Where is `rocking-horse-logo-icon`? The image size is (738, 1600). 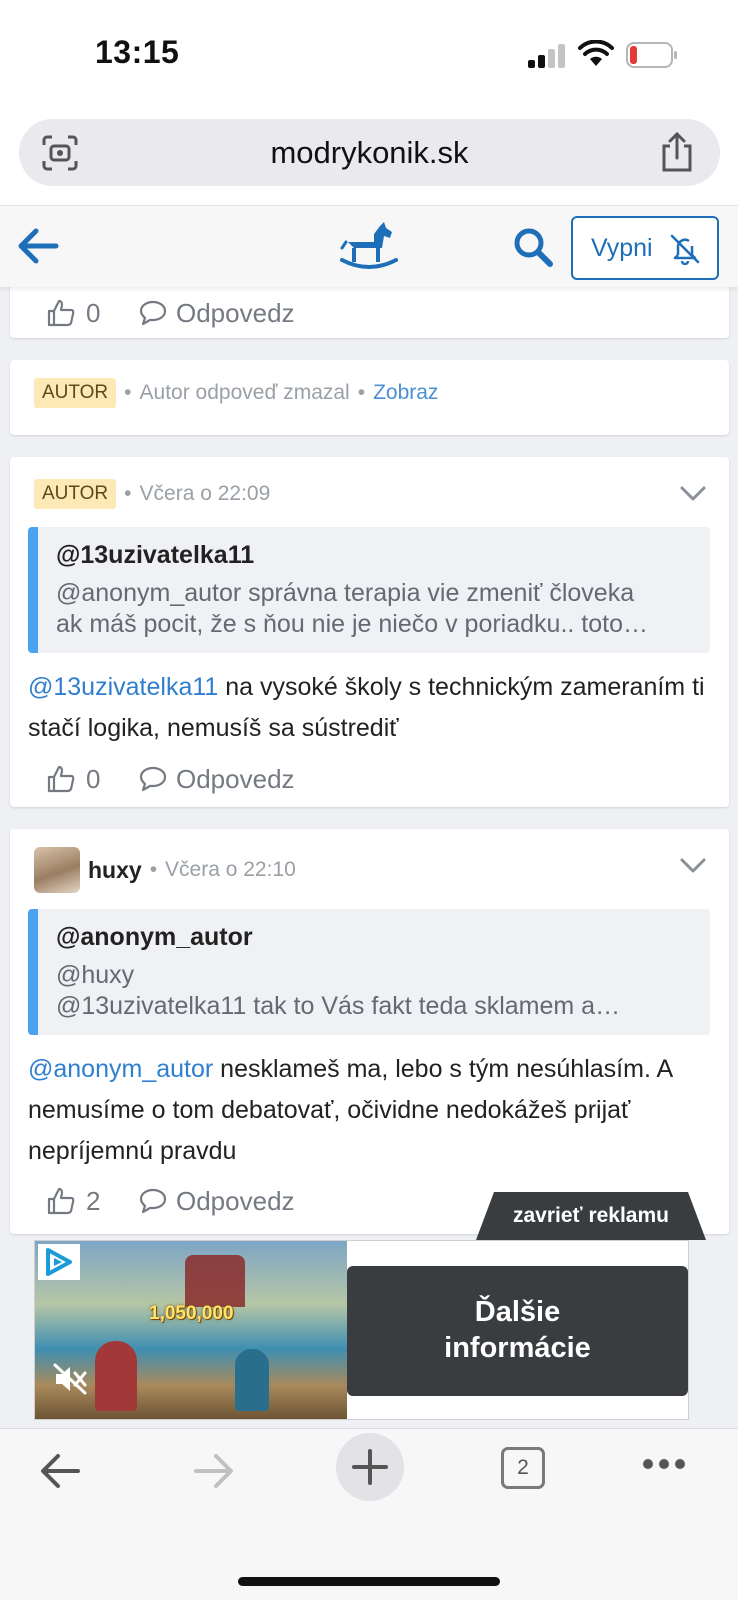 rocking-horse-logo-icon is located at coordinates (369, 246).